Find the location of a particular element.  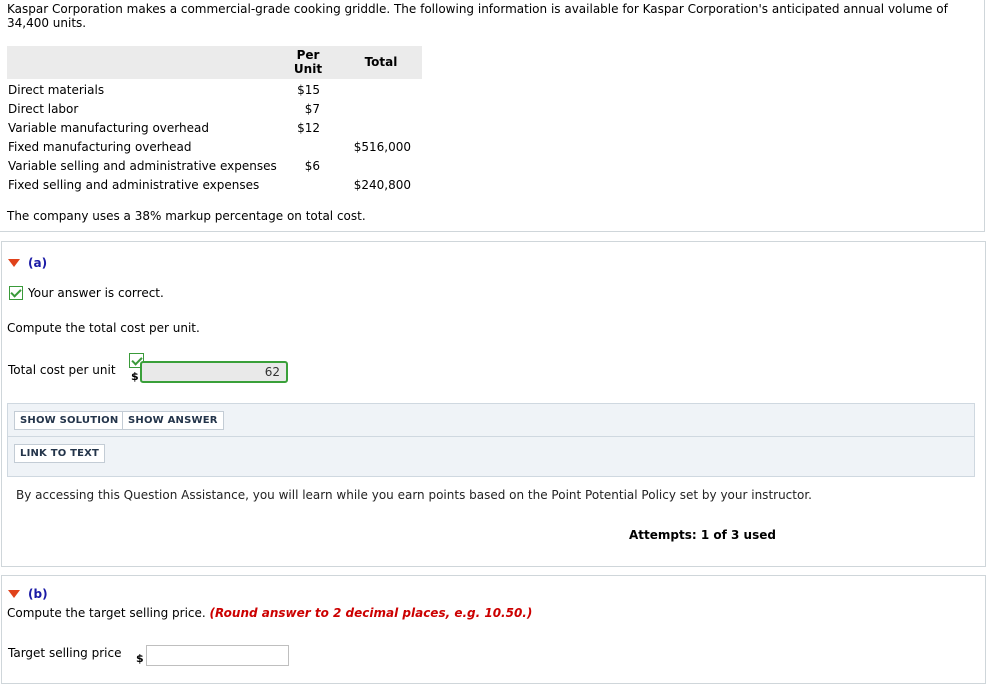

link-to-text-button: LINK TO TEXT is located at coordinates (60, 453).